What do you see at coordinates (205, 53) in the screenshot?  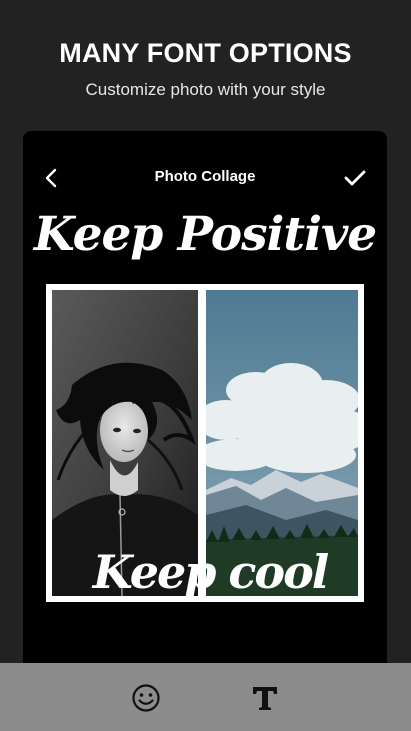 I see `promo-headline: MANY FONT OPTIONS` at bounding box center [205, 53].